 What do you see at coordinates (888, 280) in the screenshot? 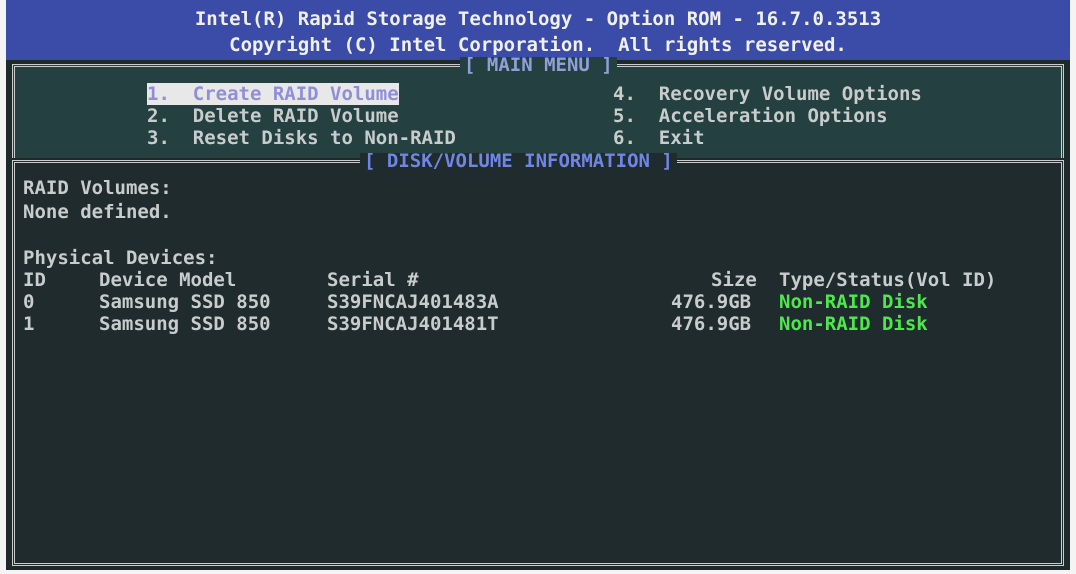
I see `column-header-type-status: Type/Status(Vol ID)` at bounding box center [888, 280].